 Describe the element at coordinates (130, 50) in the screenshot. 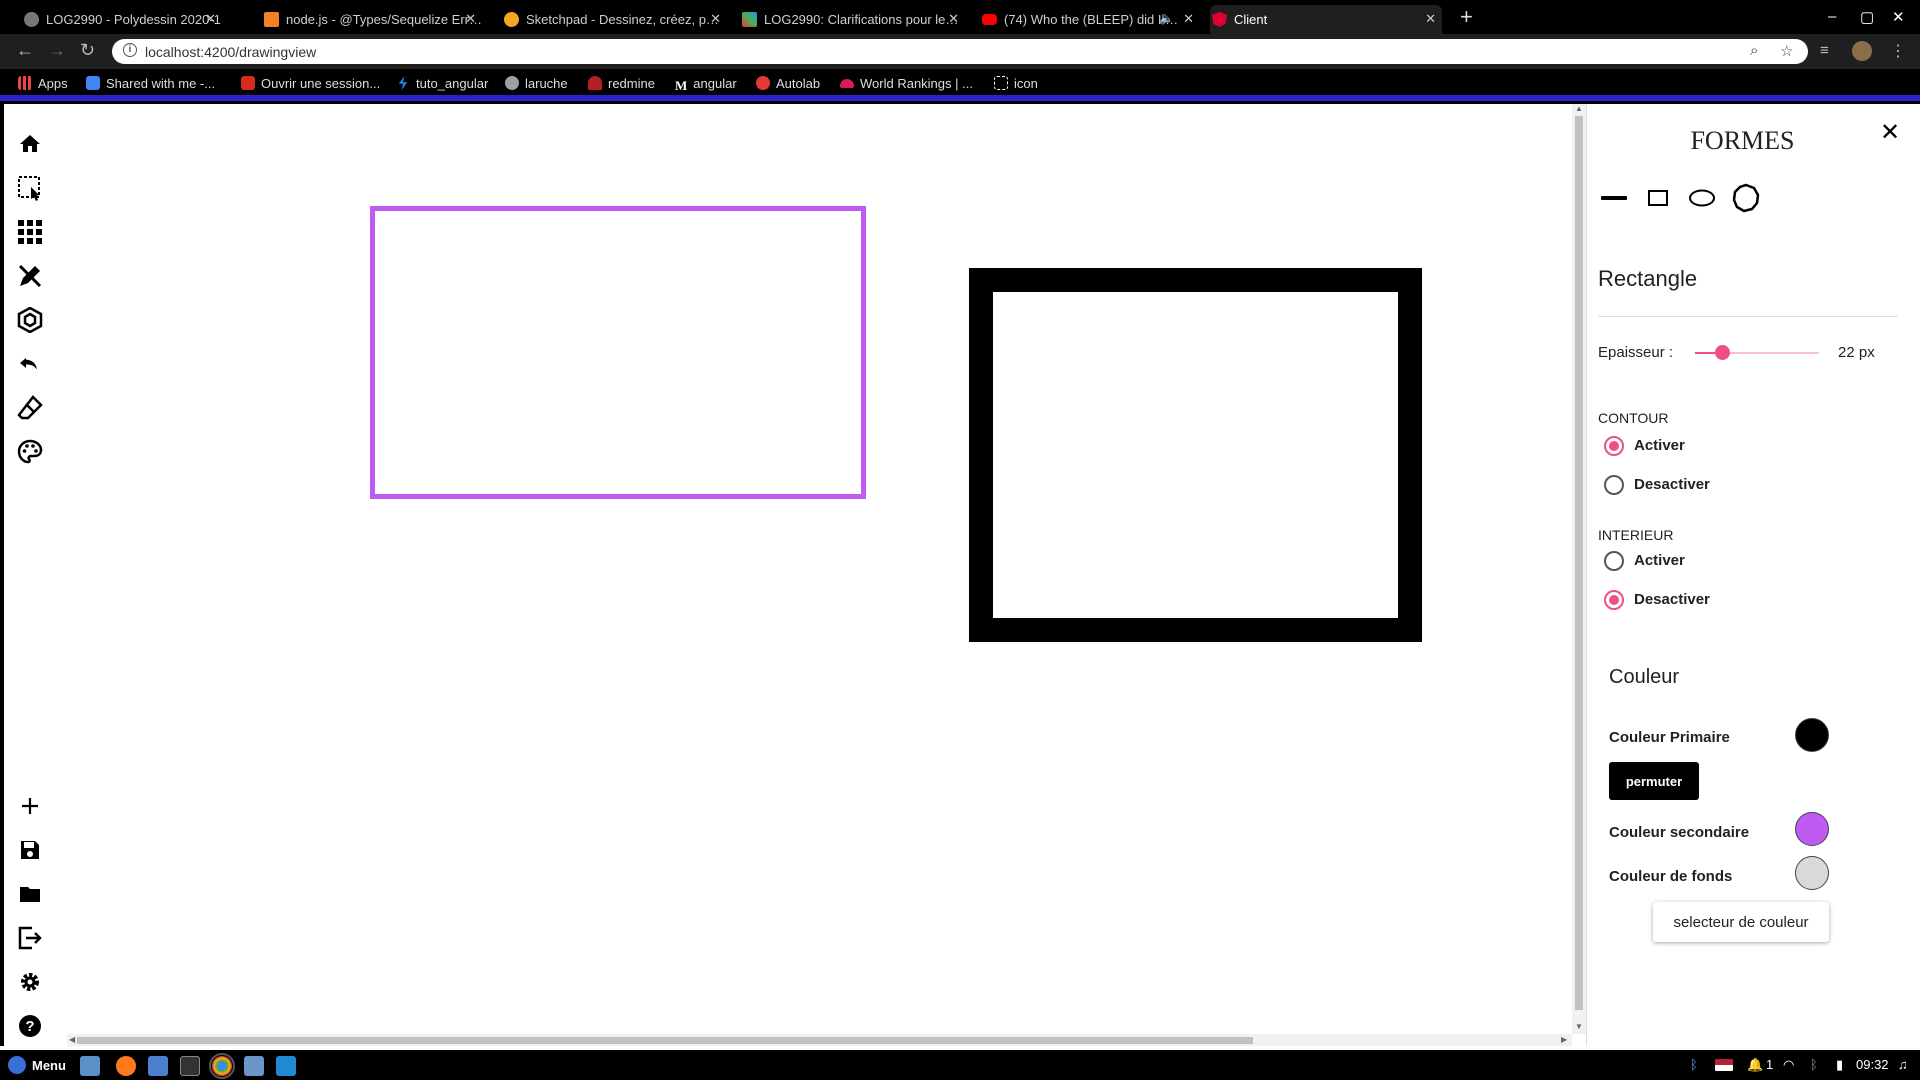

I see `info-icon: i` at that location.